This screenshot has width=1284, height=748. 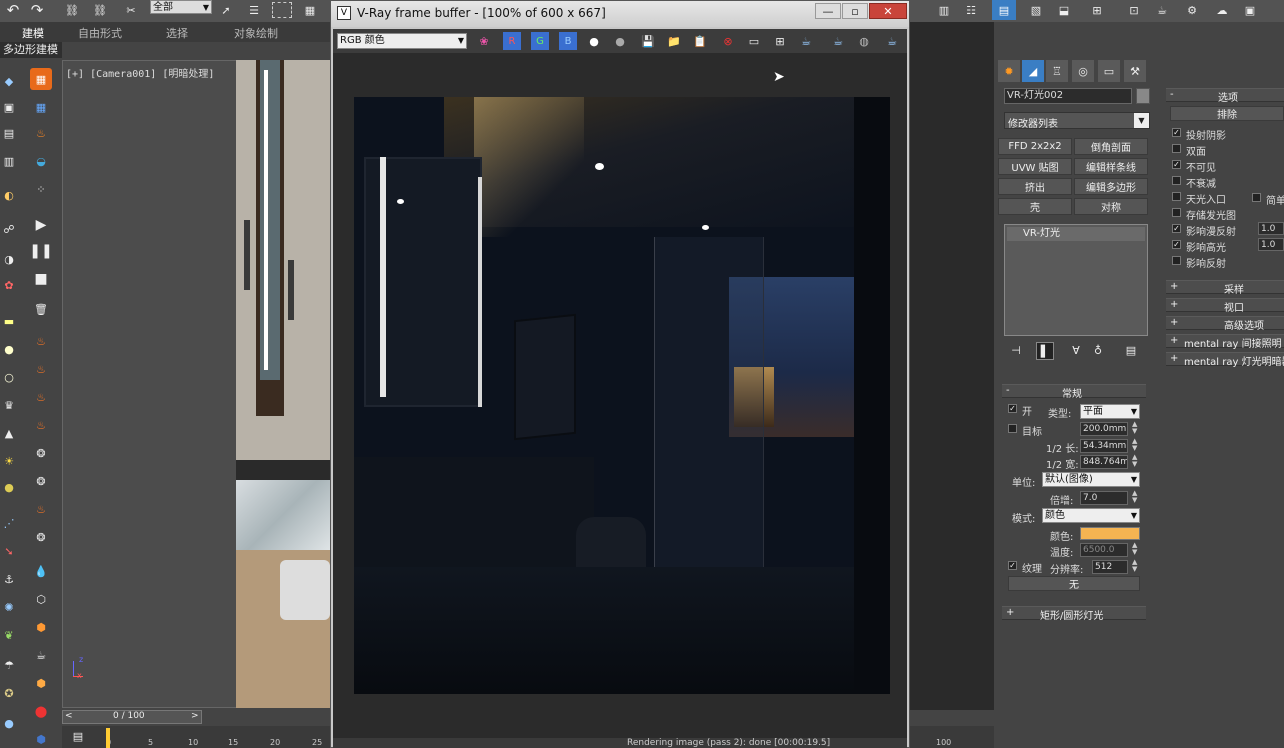 What do you see at coordinates (1104, 498) in the screenshot?
I see `multiplier-field: 7.0` at bounding box center [1104, 498].